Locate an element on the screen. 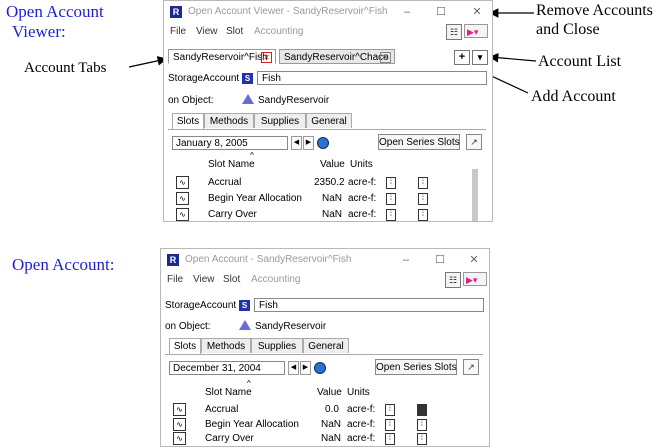 This screenshot has height=447, width=672. date-field: January 8, 2005 is located at coordinates (230, 143).